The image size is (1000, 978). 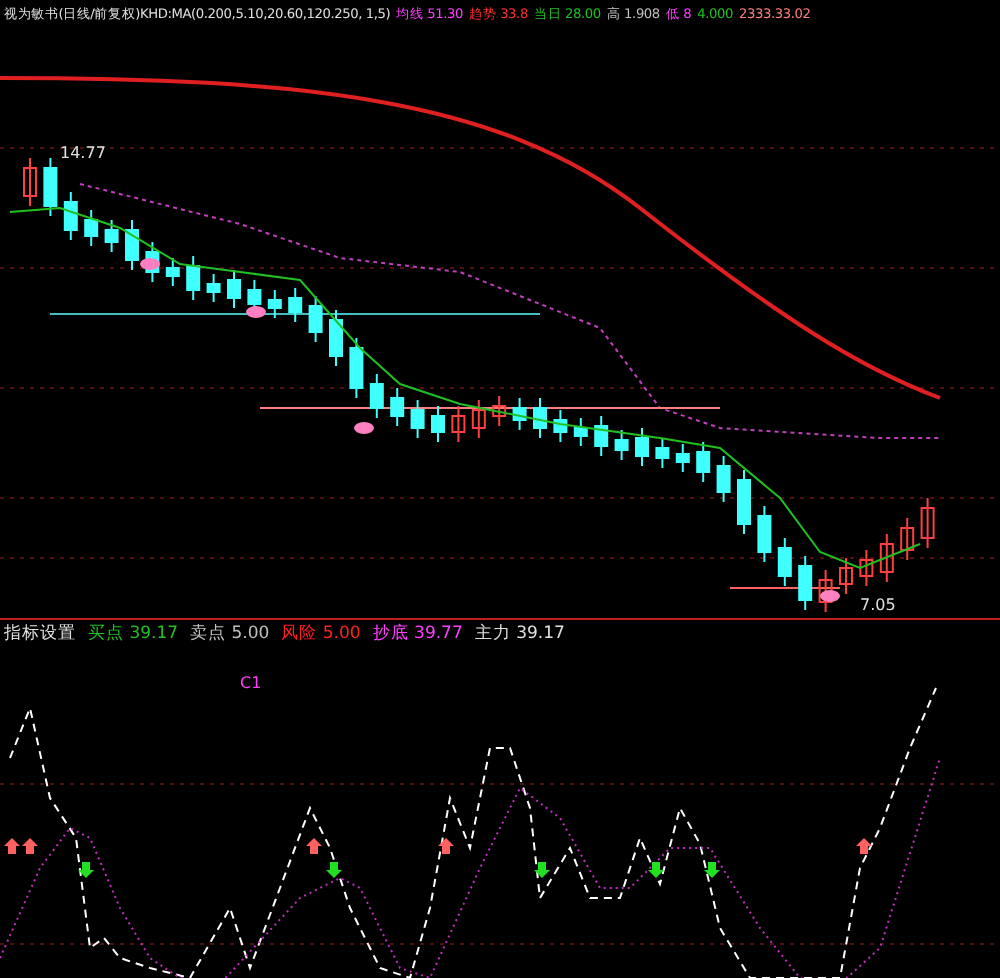 I want to click on indicator-reading: 抄底 39.77, so click(x=417, y=634).